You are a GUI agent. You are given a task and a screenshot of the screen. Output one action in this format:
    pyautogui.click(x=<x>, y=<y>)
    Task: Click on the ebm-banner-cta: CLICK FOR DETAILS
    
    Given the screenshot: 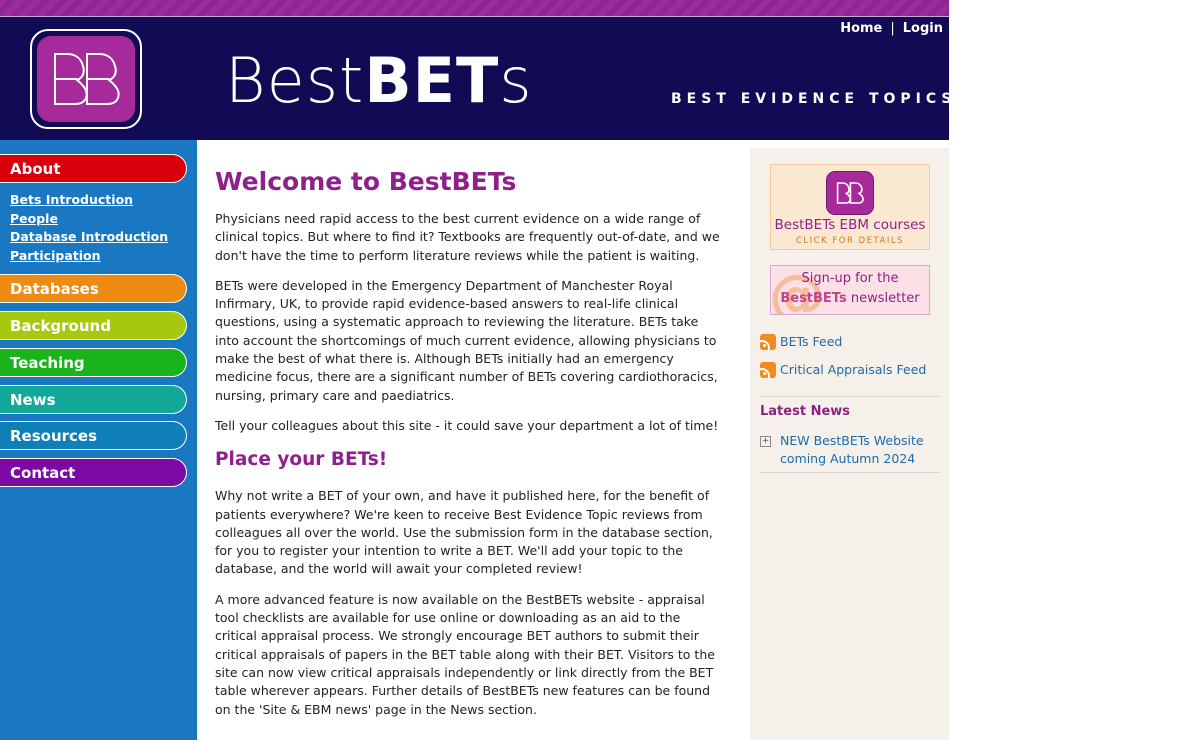 What is the action you would take?
    pyautogui.click(x=850, y=241)
    